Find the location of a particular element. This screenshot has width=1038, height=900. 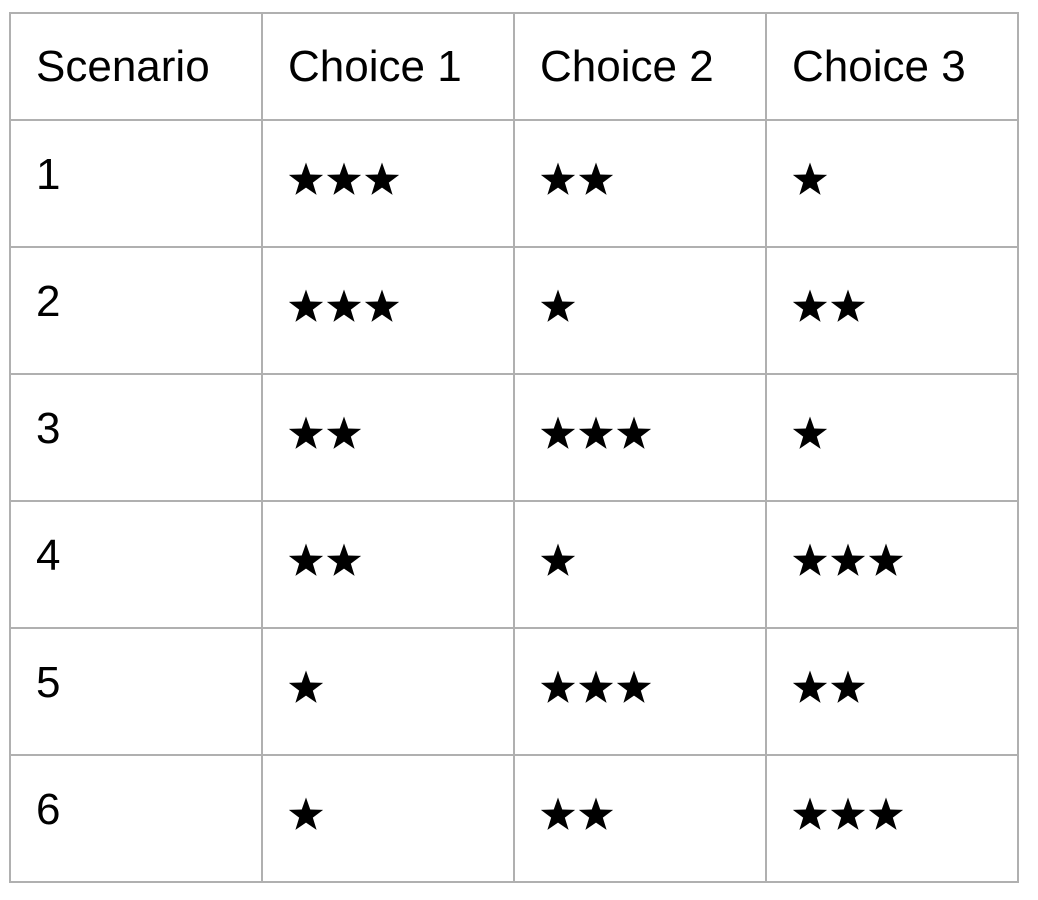

table-row: 1 is located at coordinates (514, 183).